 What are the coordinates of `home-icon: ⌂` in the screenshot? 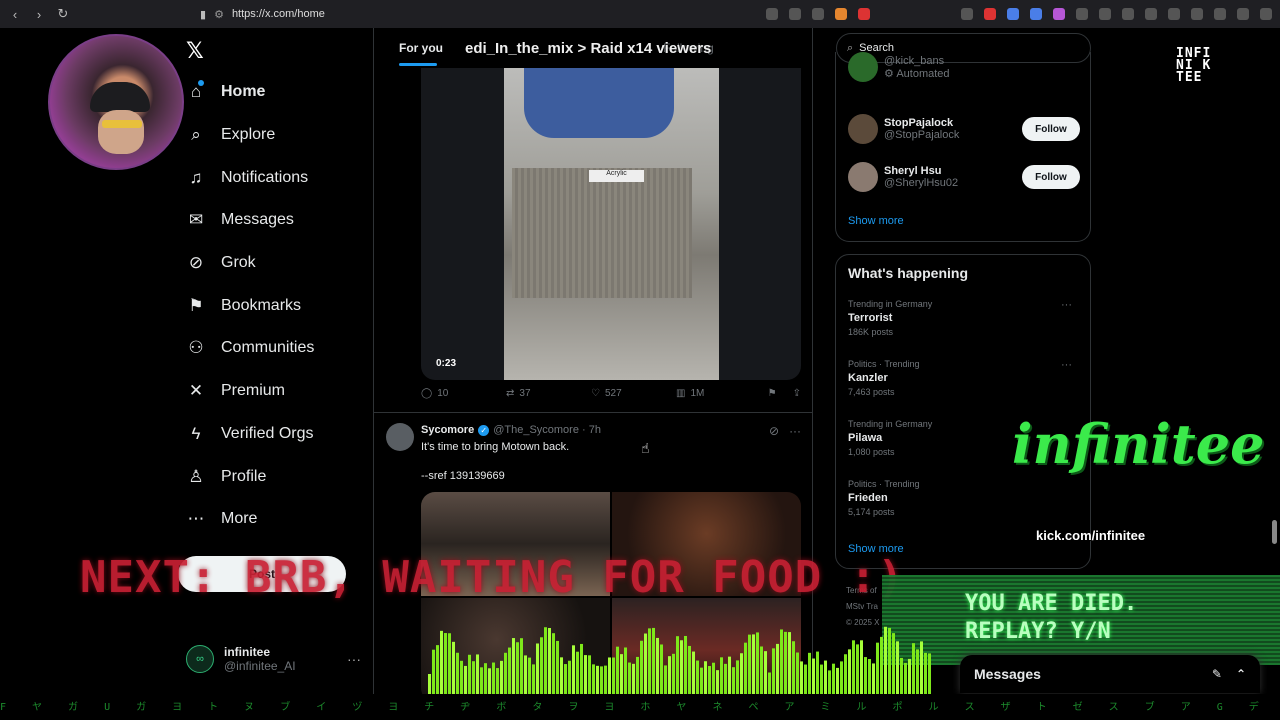 It's located at (196, 92).